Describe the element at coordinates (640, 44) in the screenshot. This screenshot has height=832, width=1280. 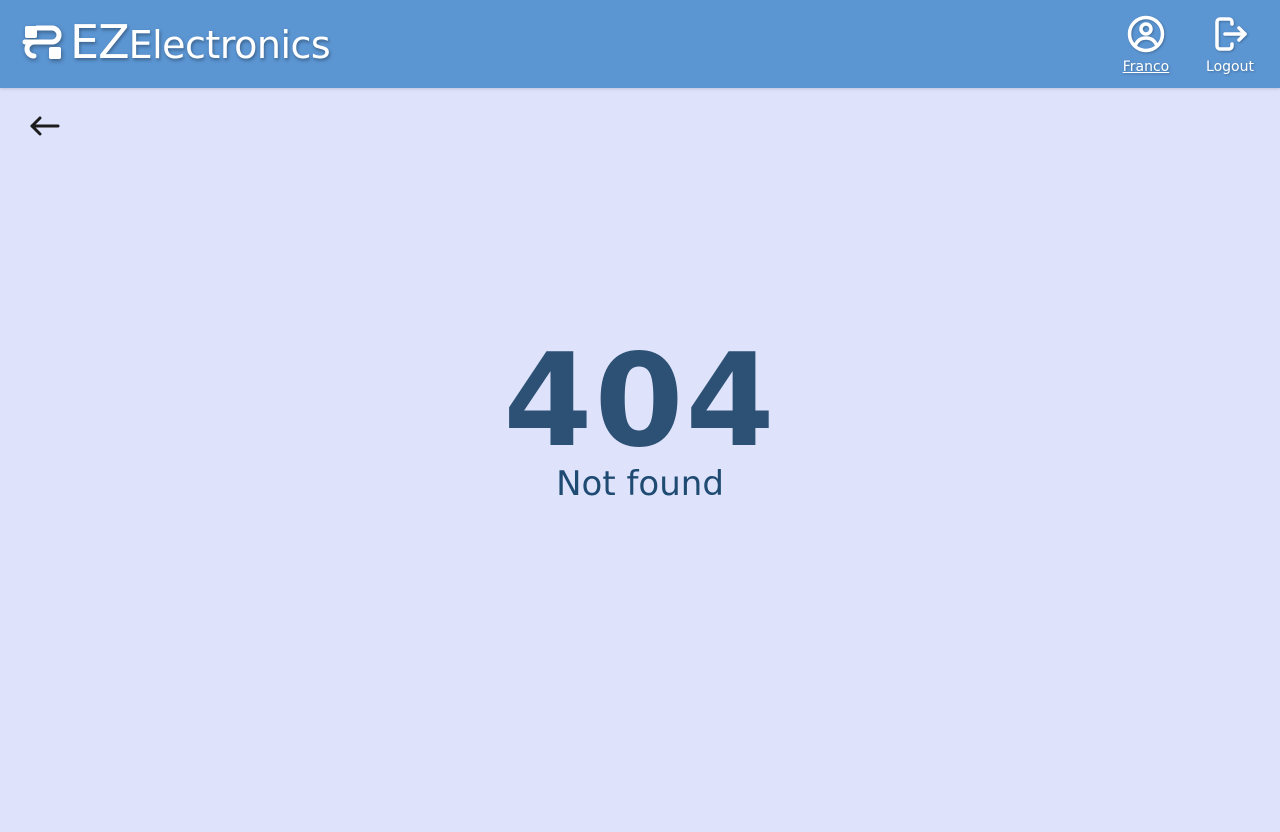
I see `app-header: EZ Electronics Franco Logout` at that location.